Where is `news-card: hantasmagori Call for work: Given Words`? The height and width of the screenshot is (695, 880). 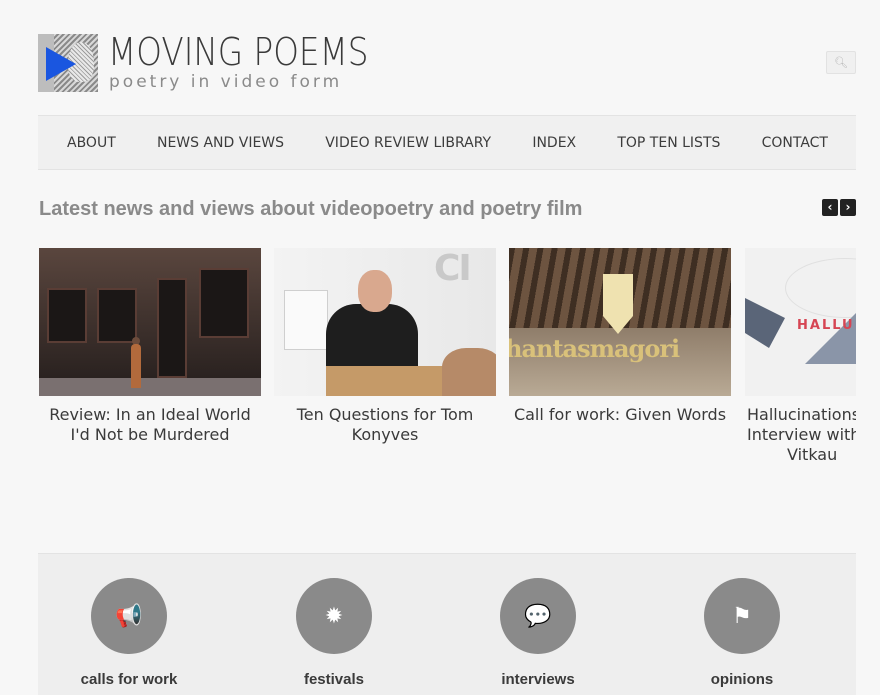 news-card: hantasmagori Call for work: Given Words is located at coordinates (620, 336).